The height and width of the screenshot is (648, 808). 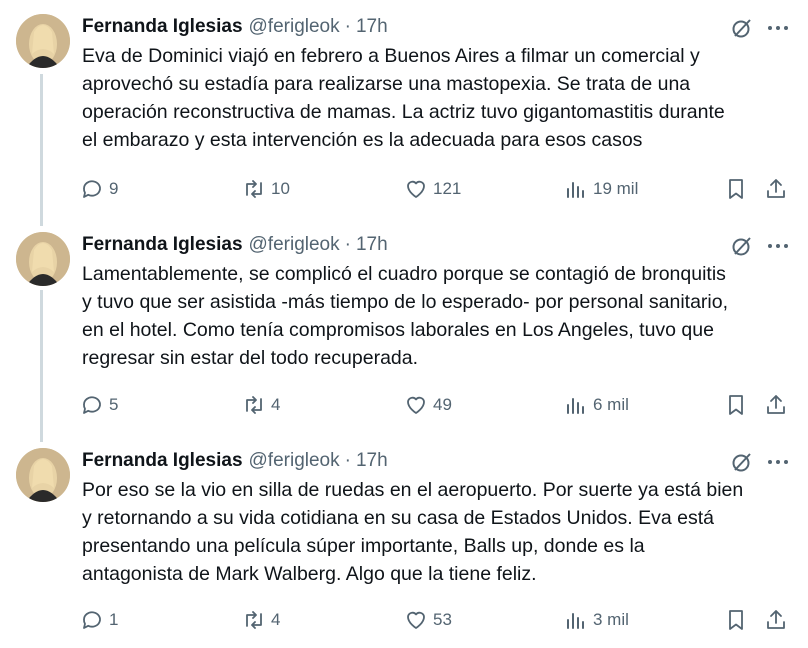 I want to click on tweet-actions: 9 10 121 19 mil, so click(x=404, y=189).